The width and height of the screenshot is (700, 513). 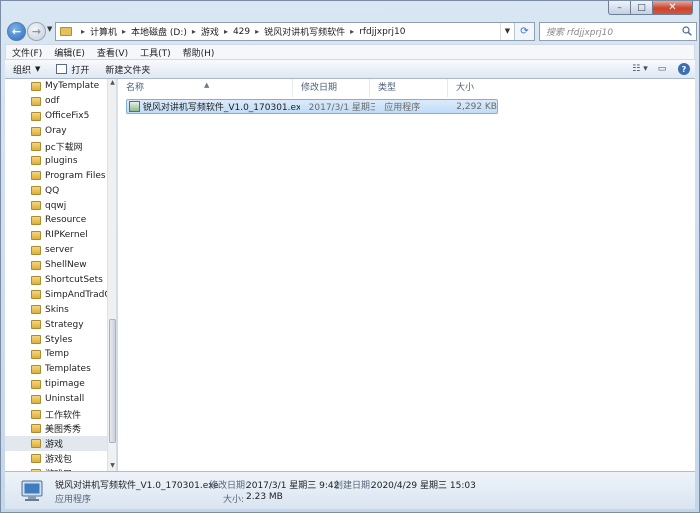 I want to click on column-date: 修改日期, so click(x=331, y=88).